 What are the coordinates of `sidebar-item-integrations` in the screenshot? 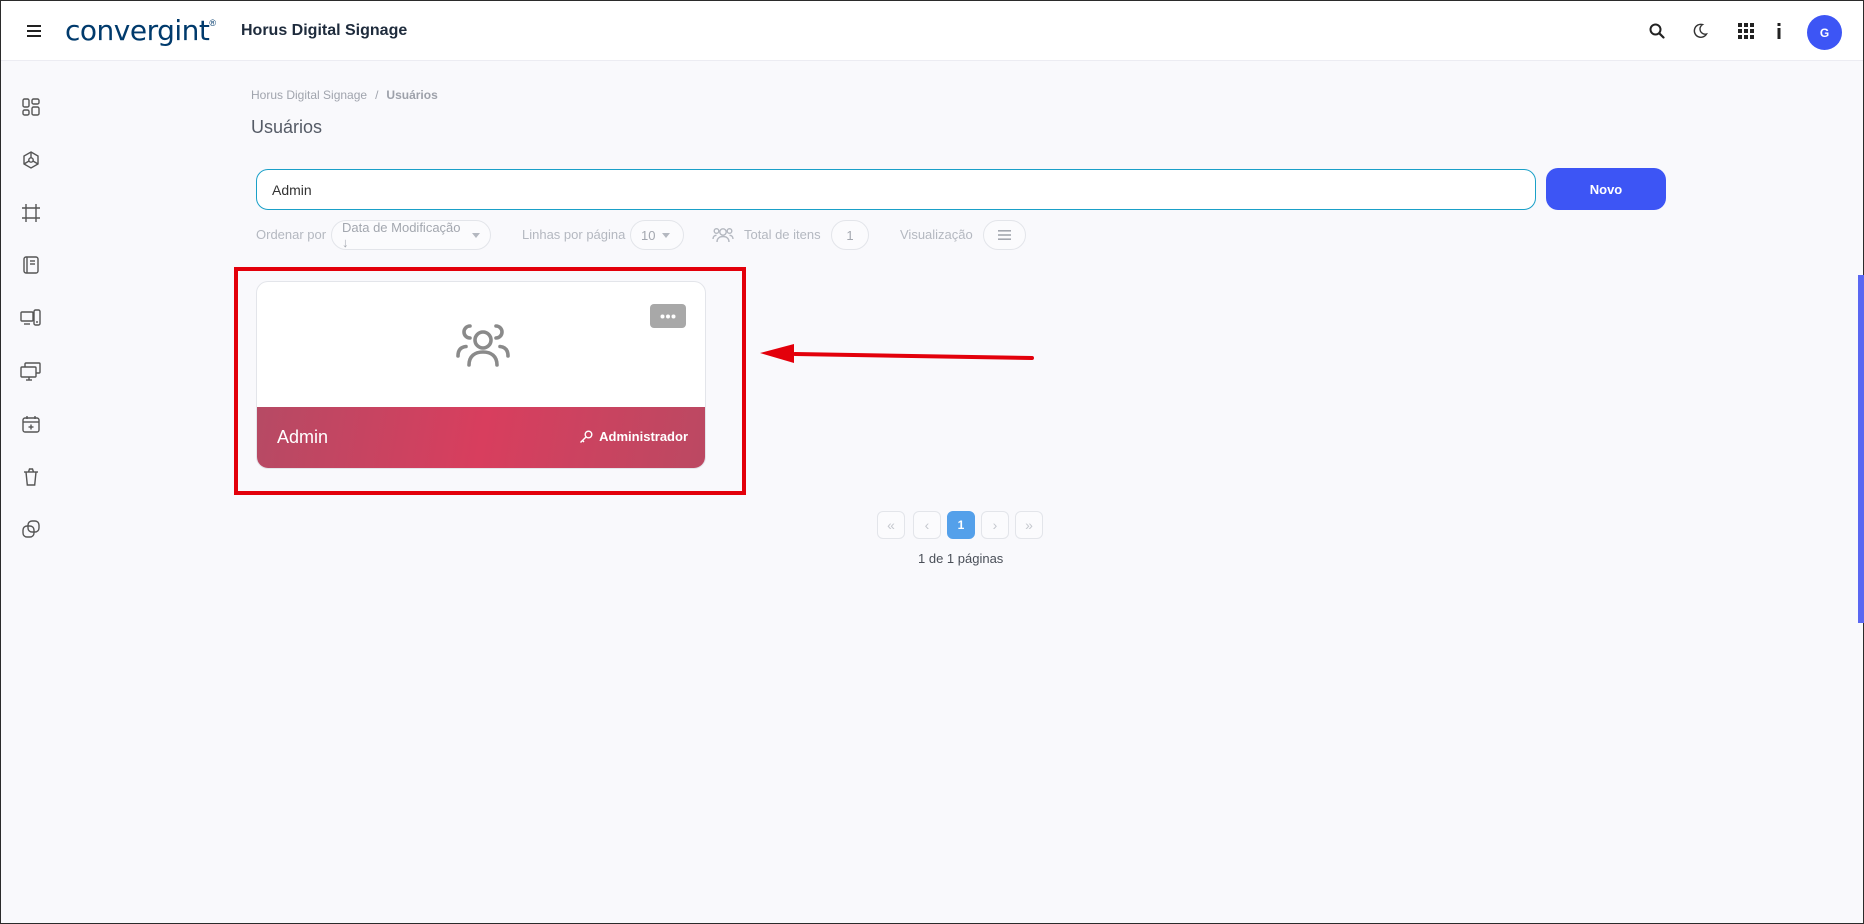 It's located at (31, 529).